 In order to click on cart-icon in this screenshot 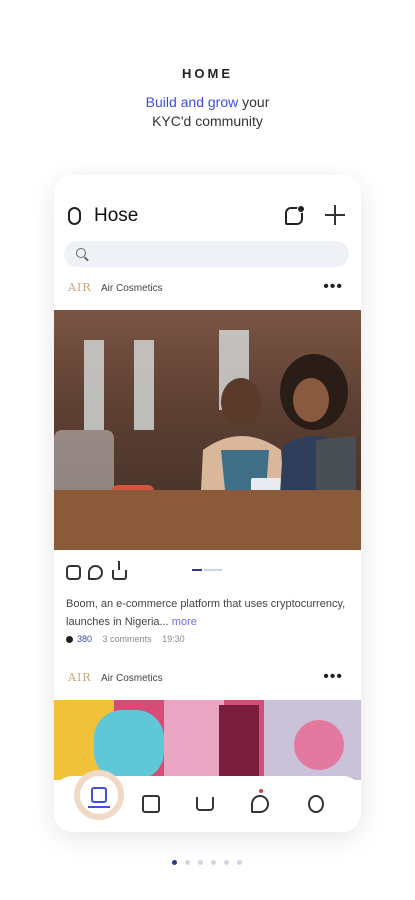, I will do `click(205, 804)`.